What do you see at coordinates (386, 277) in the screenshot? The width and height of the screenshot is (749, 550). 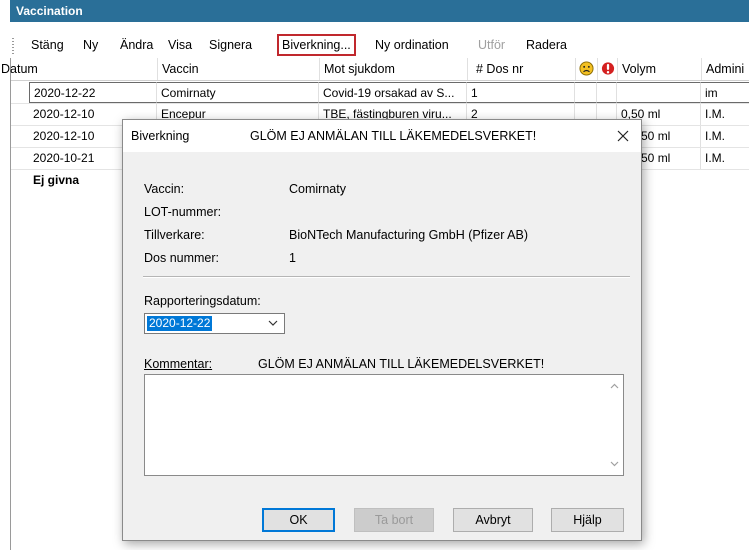 I see `separator` at bounding box center [386, 277].